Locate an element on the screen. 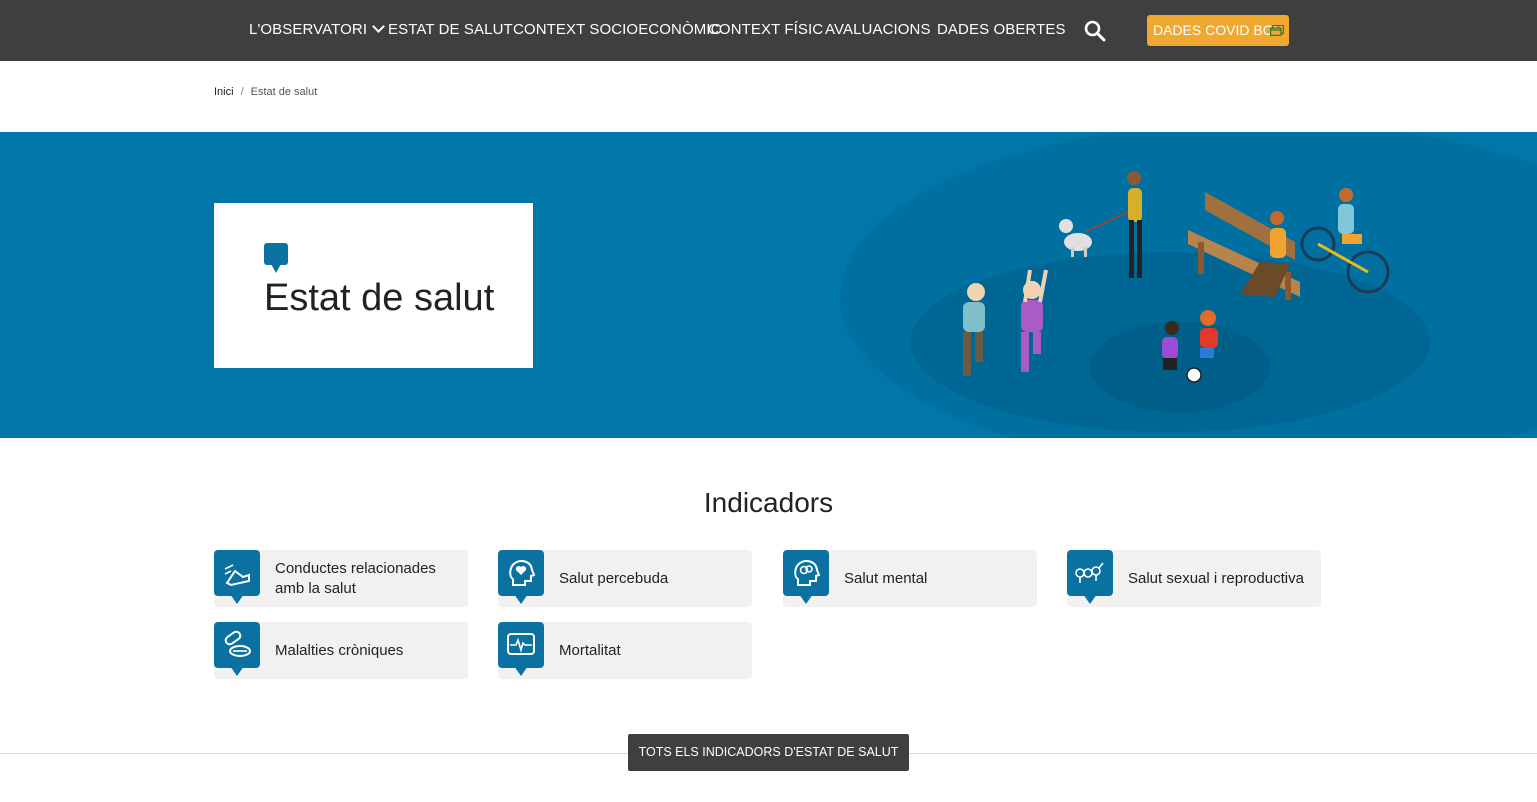 The height and width of the screenshot is (802, 1537). pills-icon is located at coordinates (237, 643).